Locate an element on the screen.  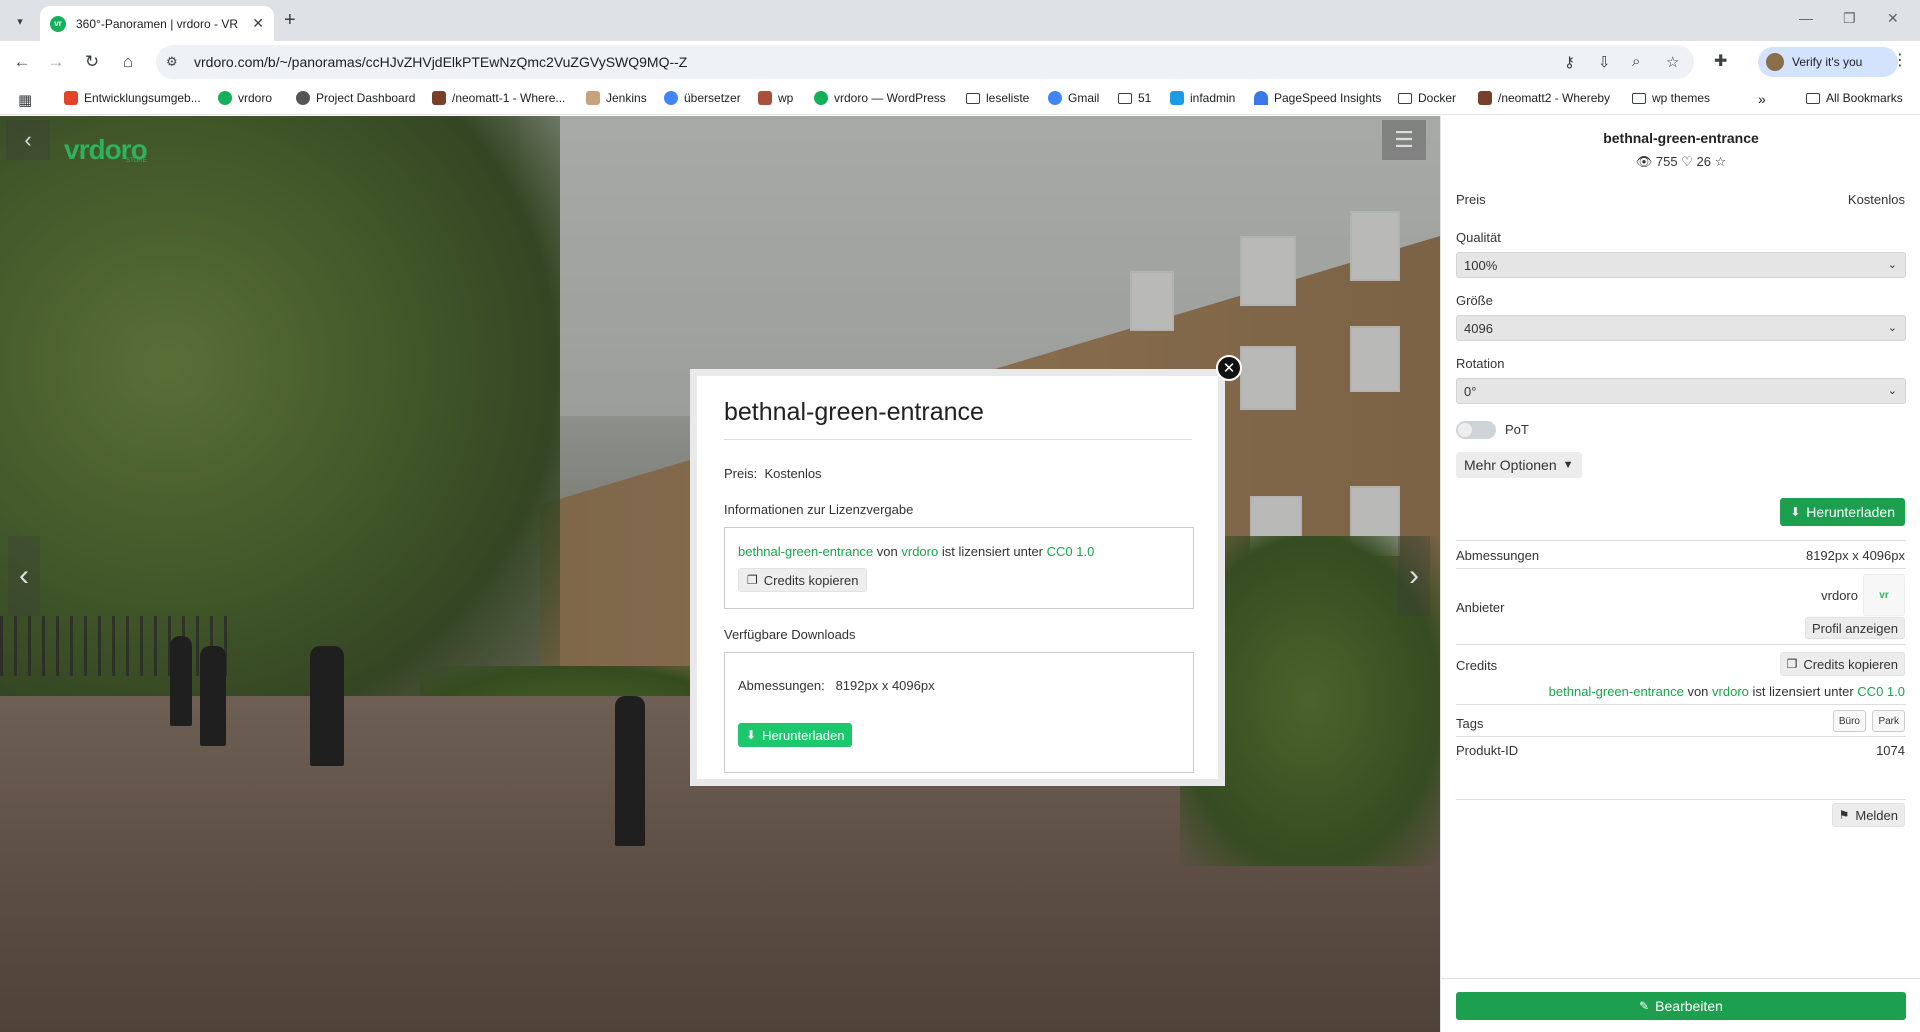
home-icon: ⌂ is located at coordinates (128, 62).